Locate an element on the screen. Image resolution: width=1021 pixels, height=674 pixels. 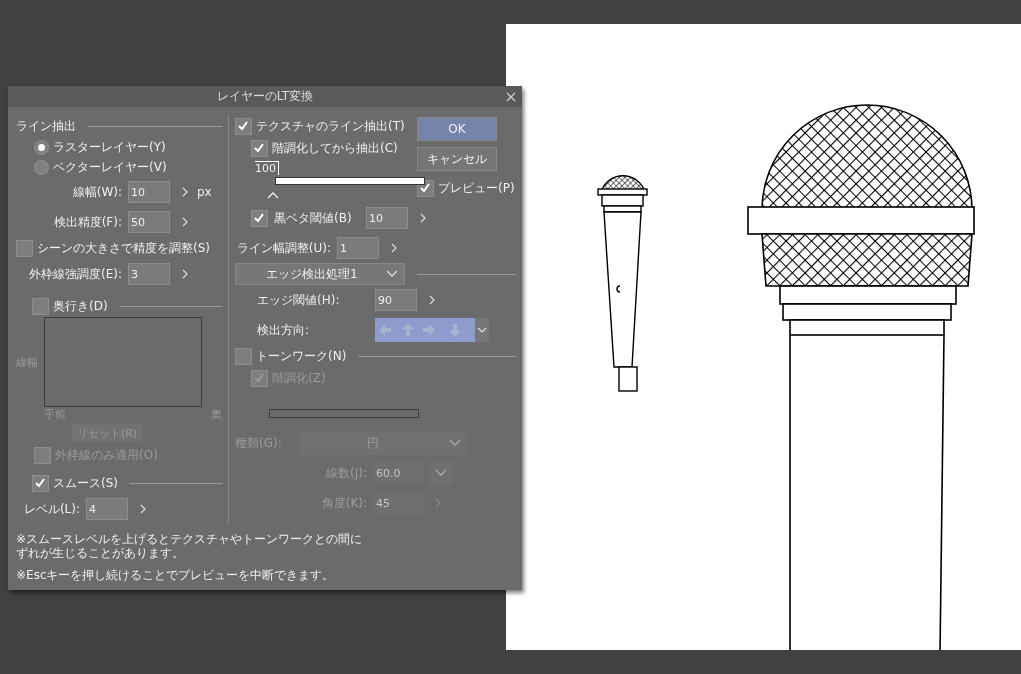
input-field: 45 is located at coordinates (398, 503).